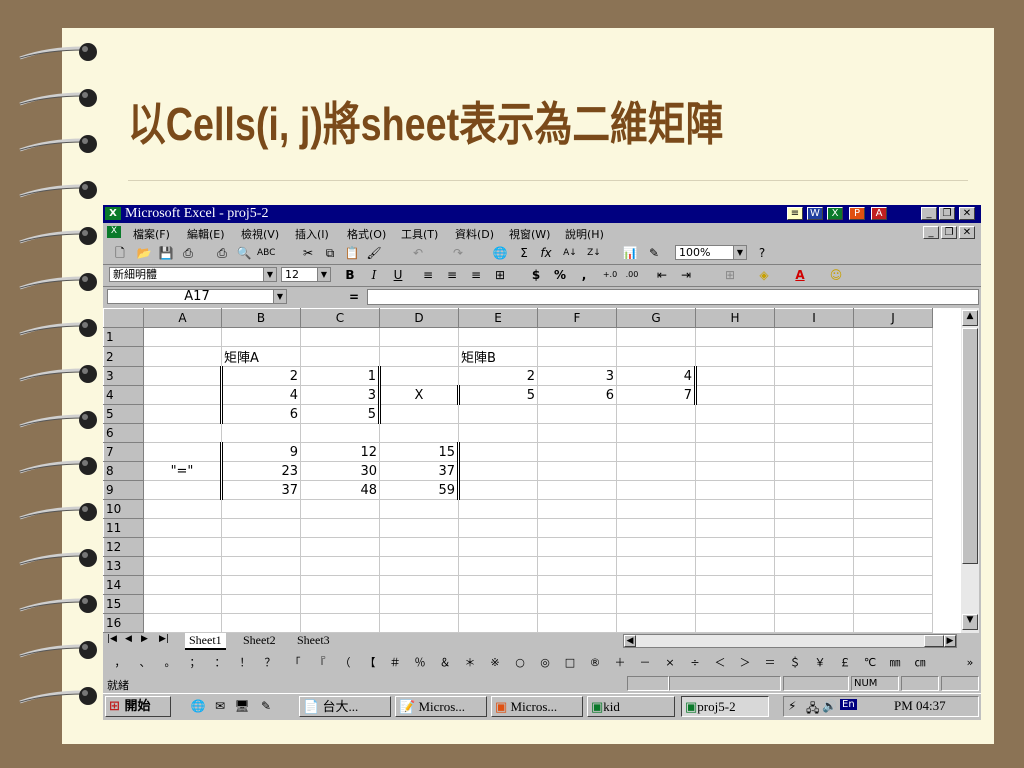 This screenshot has width=1024, height=768. I want to click on cell-a2, so click(182, 356).